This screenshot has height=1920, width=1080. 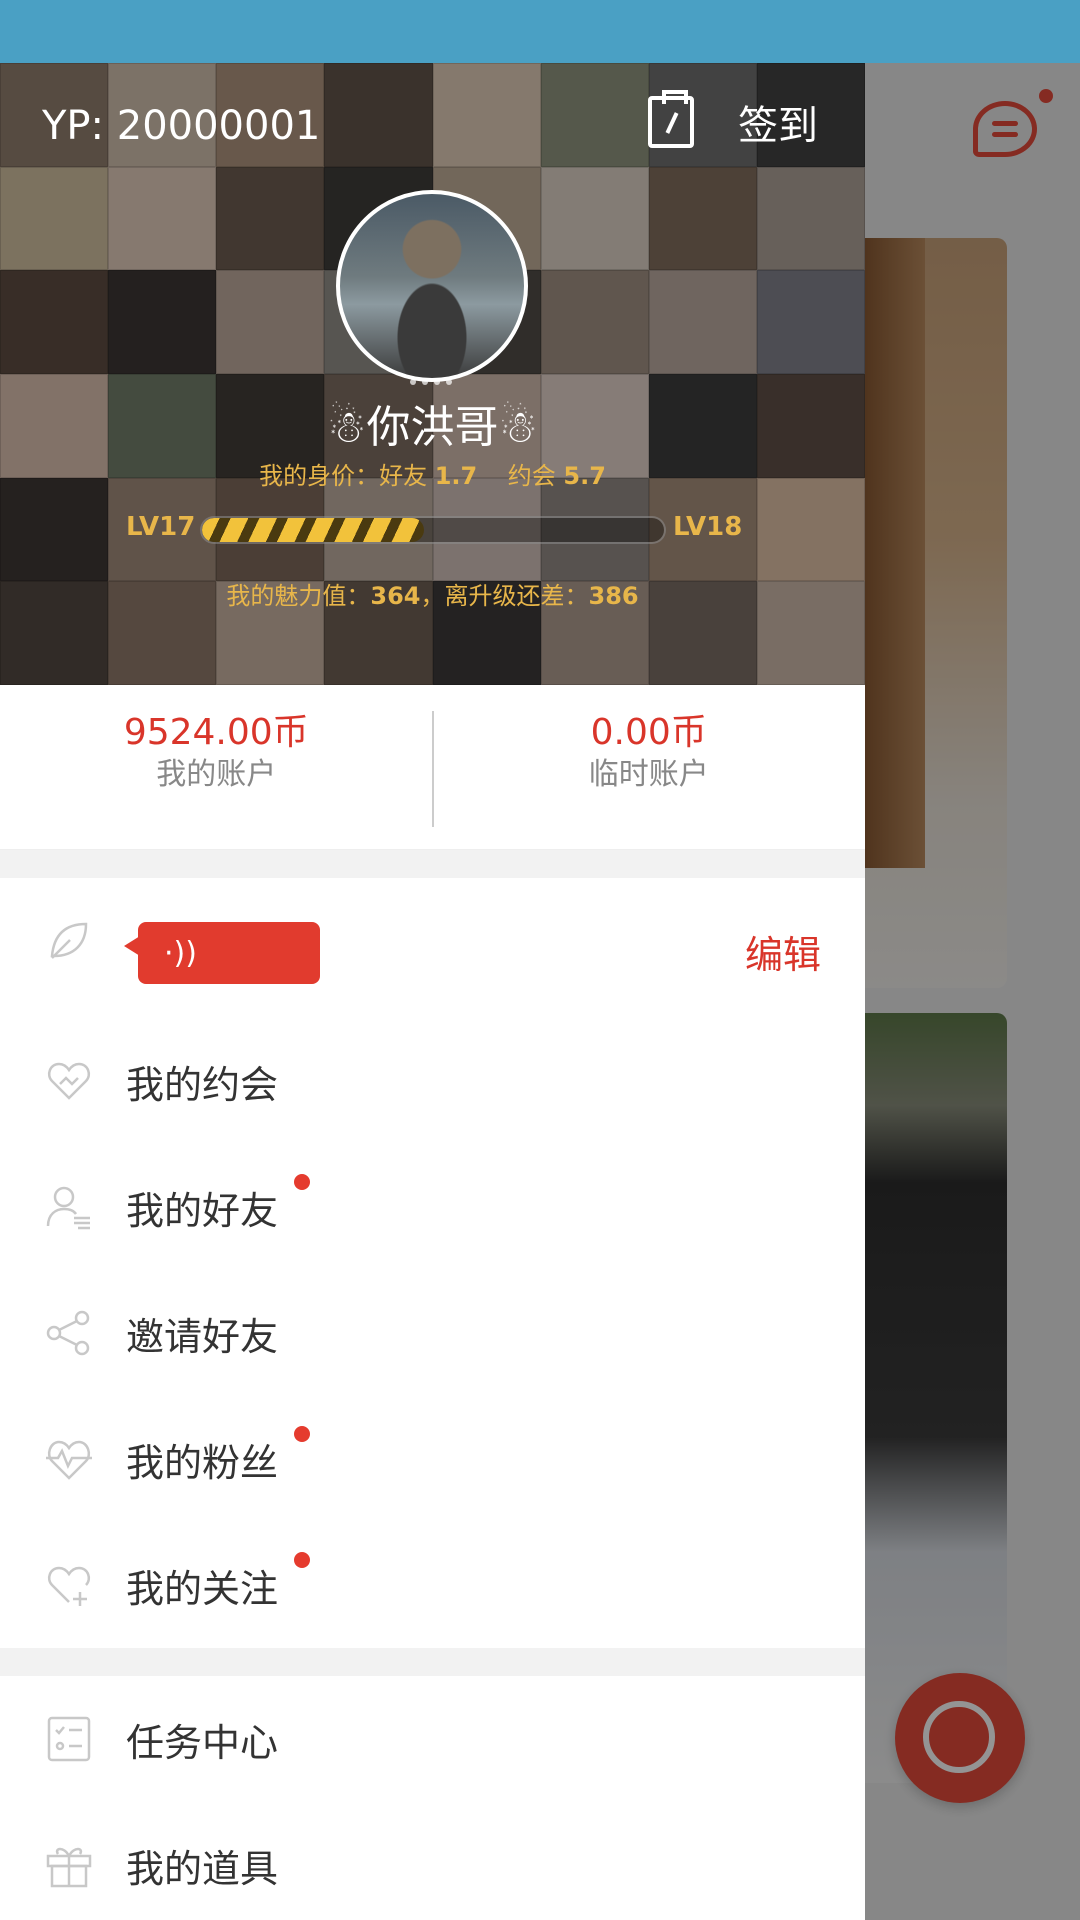 I want to click on heart-plus-icon, so click(x=69, y=1586).